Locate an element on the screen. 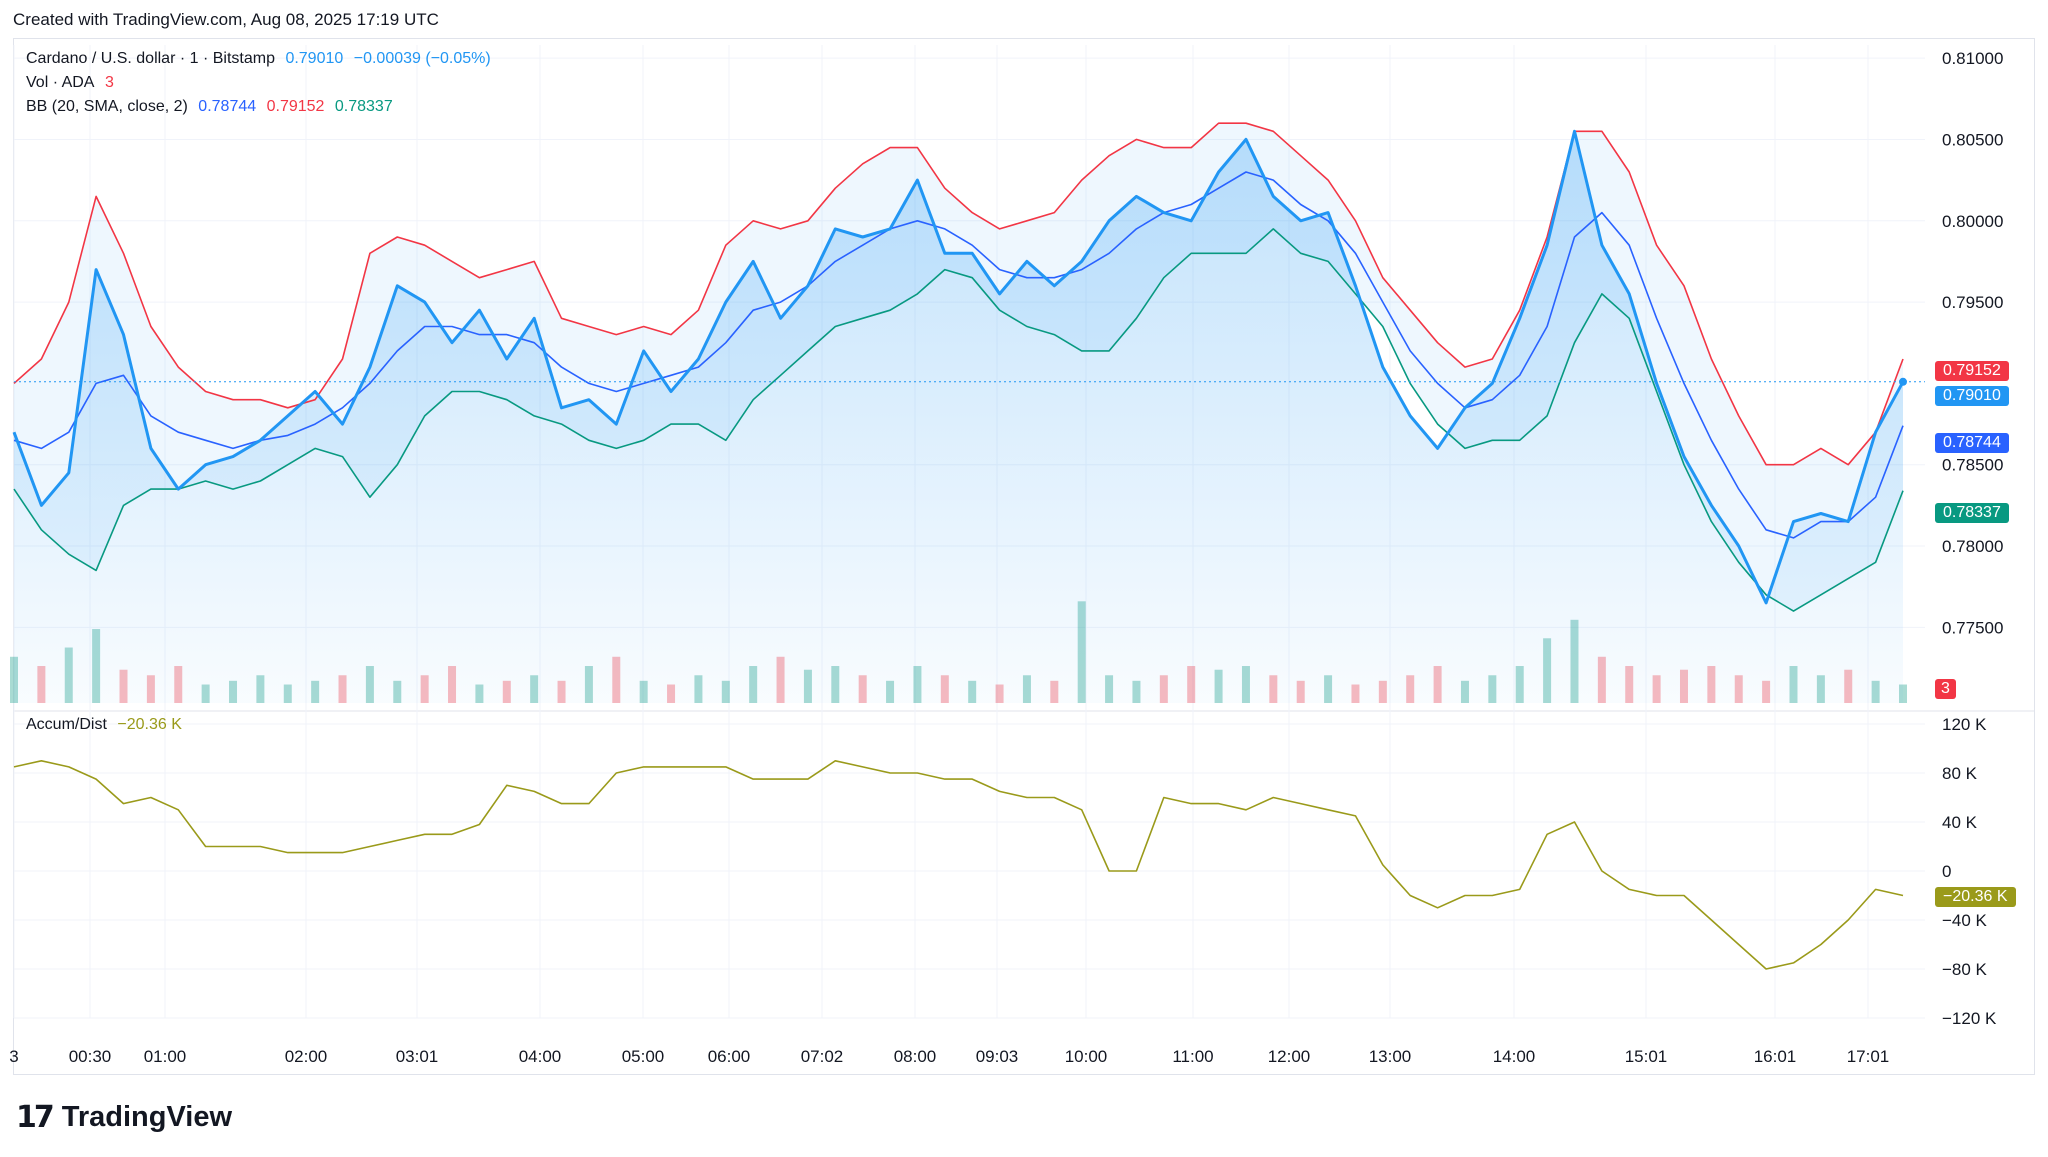  volume-price-tag: 3 is located at coordinates (1945, 689).